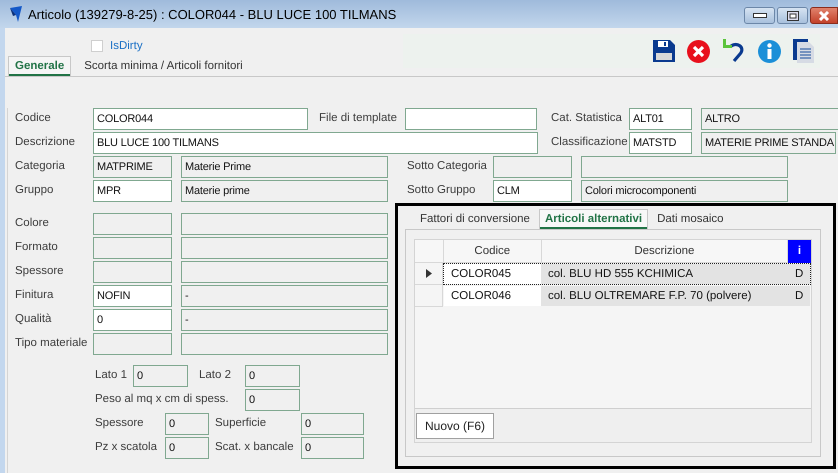 The image size is (838, 473). Describe the element at coordinates (690, 219) in the screenshot. I see `tab: Dati mosaico` at that location.